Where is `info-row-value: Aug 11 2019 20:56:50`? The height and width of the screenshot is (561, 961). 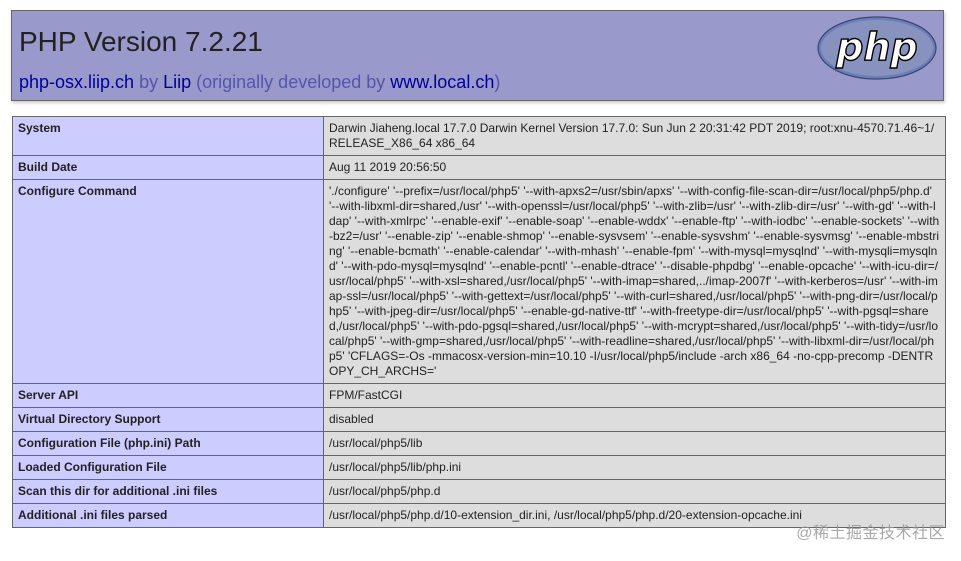
info-row-value: Aug 11 2019 20:56:50 is located at coordinates (634, 167).